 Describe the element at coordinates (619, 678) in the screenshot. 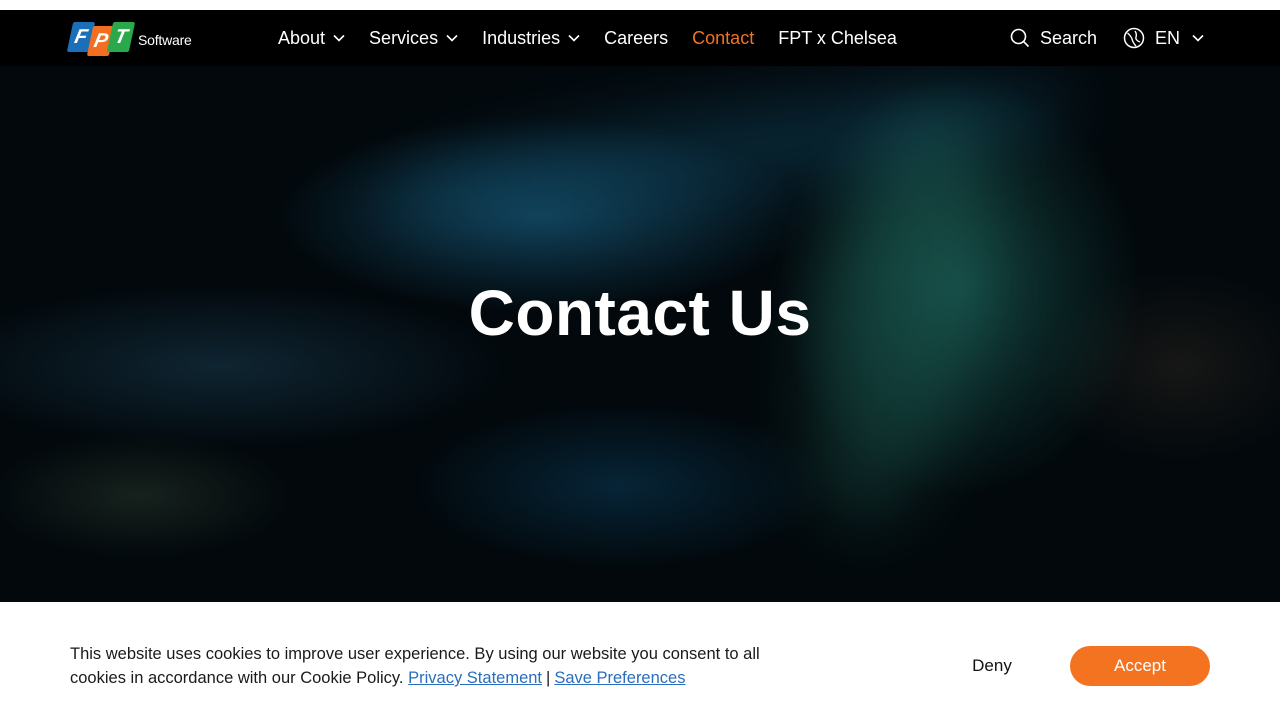

I see `save-preferences-link: Save Preferences` at that location.